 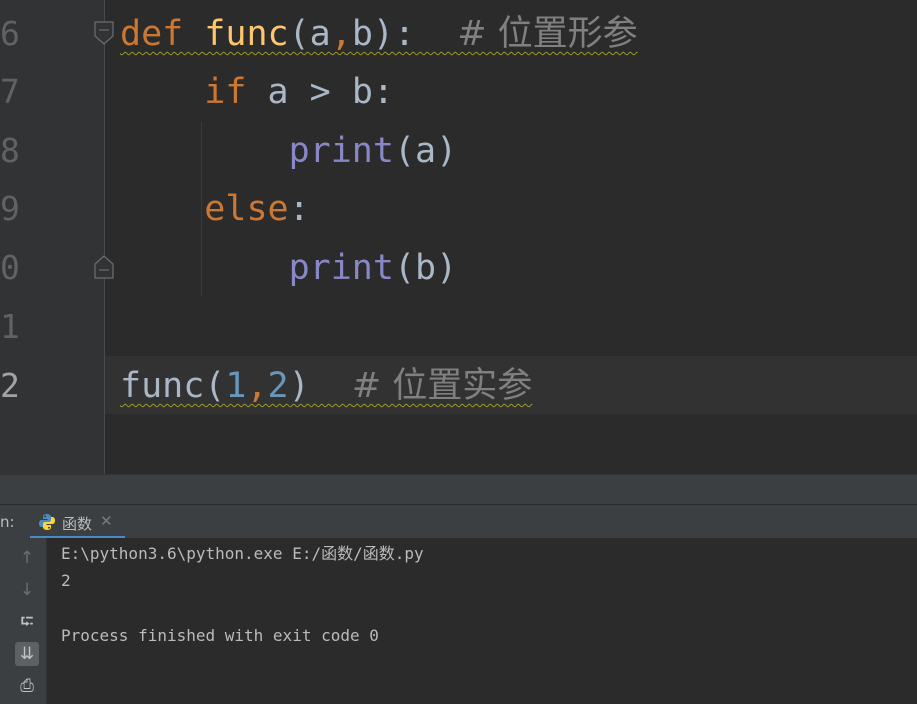 What do you see at coordinates (425, 268) in the screenshot?
I see `call-args: (b)` at bounding box center [425, 268].